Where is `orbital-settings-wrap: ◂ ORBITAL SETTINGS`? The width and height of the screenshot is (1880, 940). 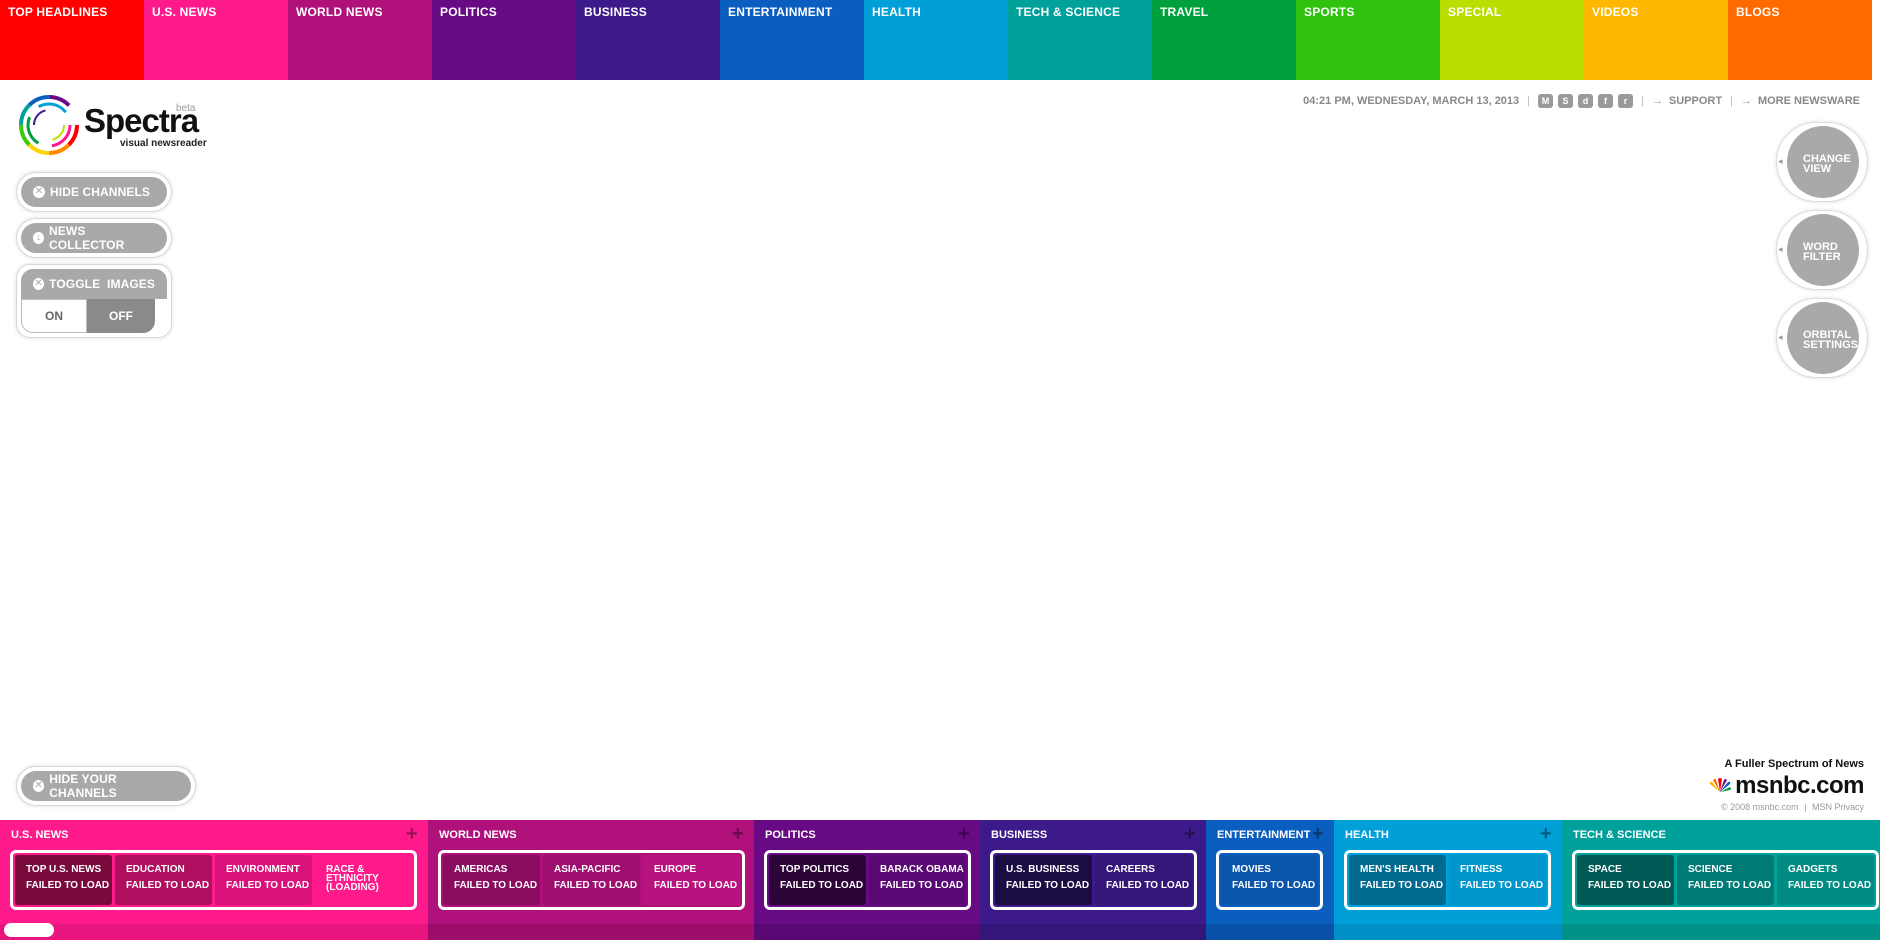 orbital-settings-wrap: ◂ ORBITAL SETTINGS is located at coordinates (1823, 338).